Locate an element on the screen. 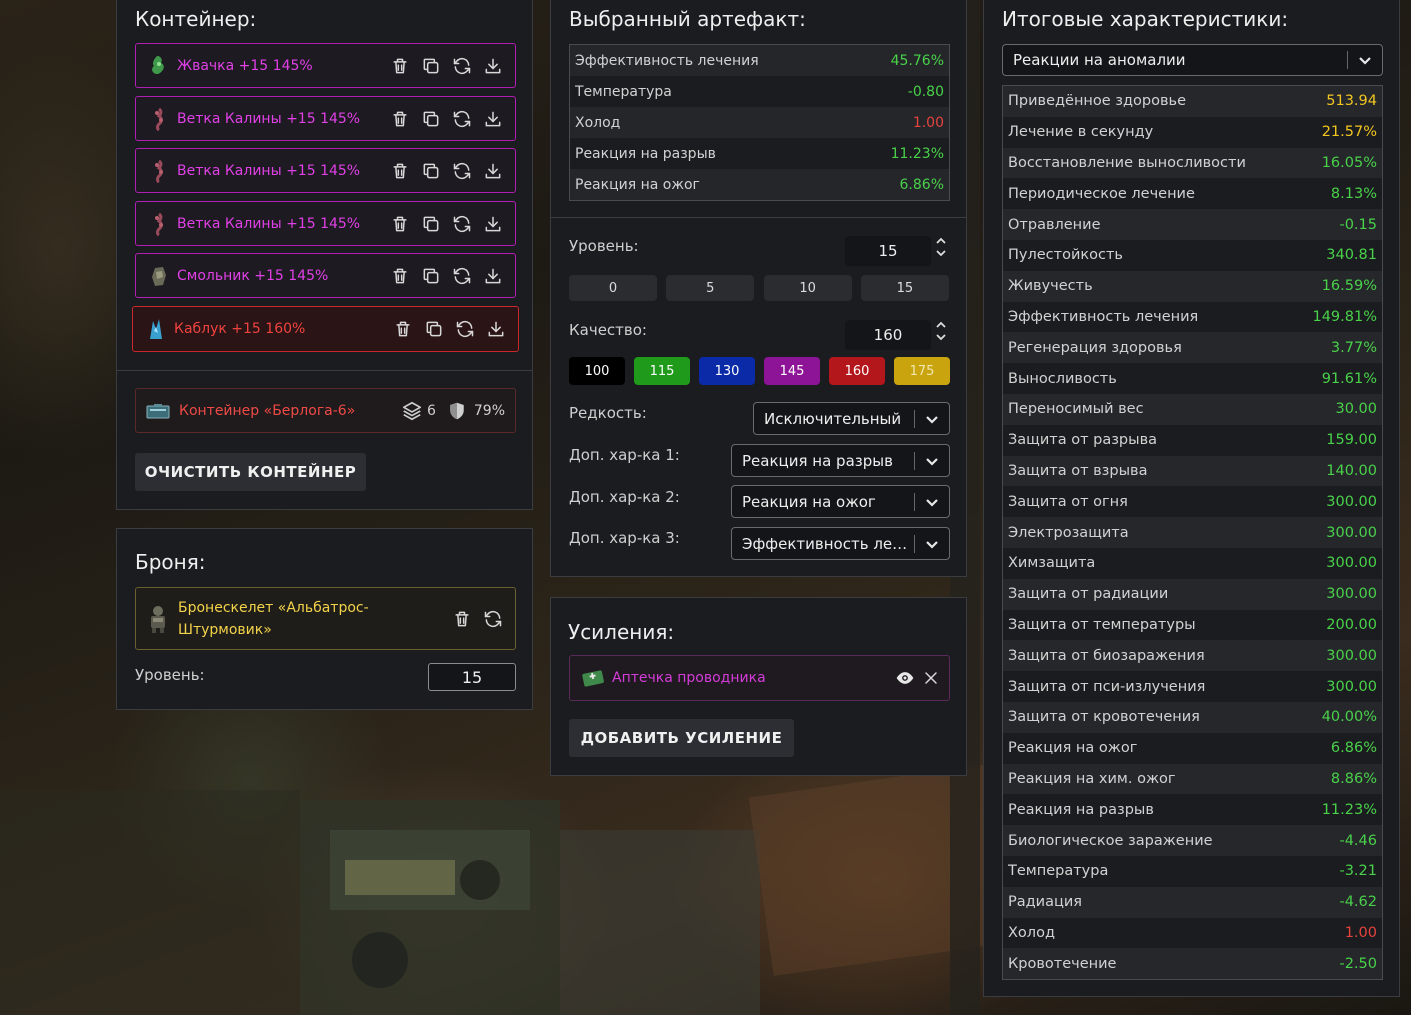  level-input: 15 is located at coordinates (888, 251).